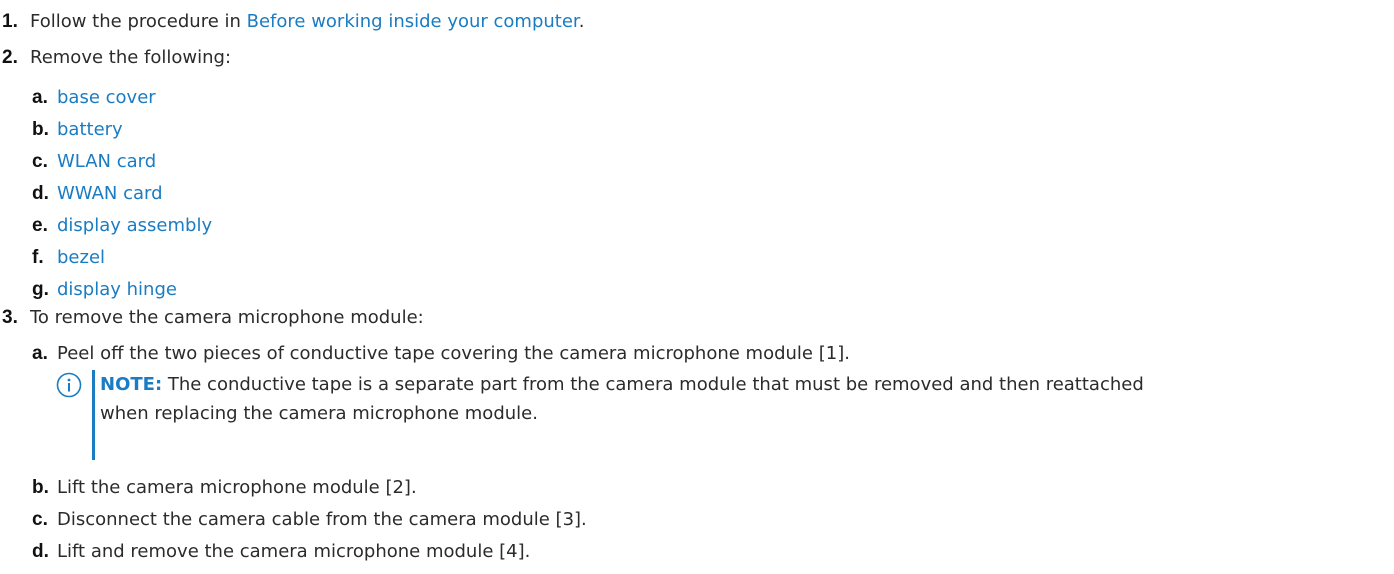 This screenshot has height=574, width=1394. I want to click on item-letter: g., so click(40, 289).